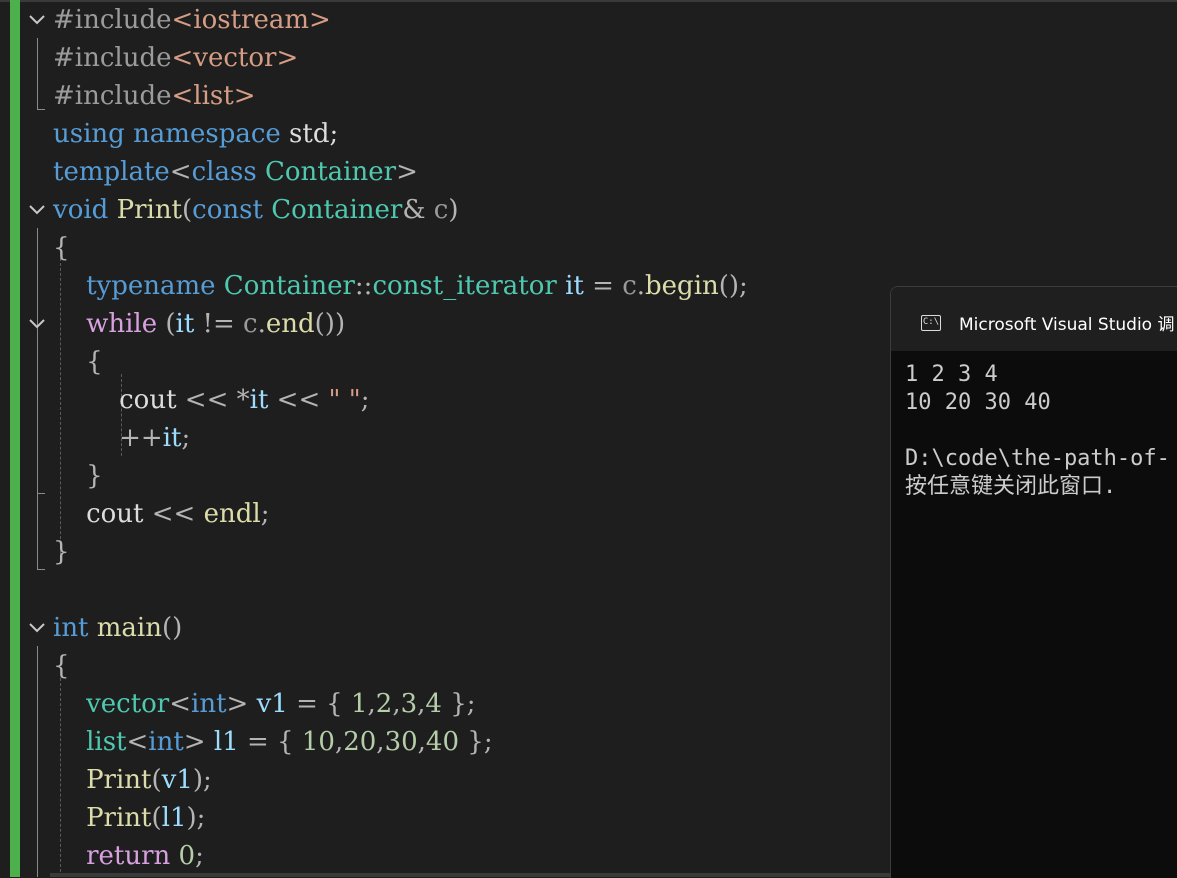  Describe the element at coordinates (106, 742) in the screenshot. I see `code-token: list` at that location.